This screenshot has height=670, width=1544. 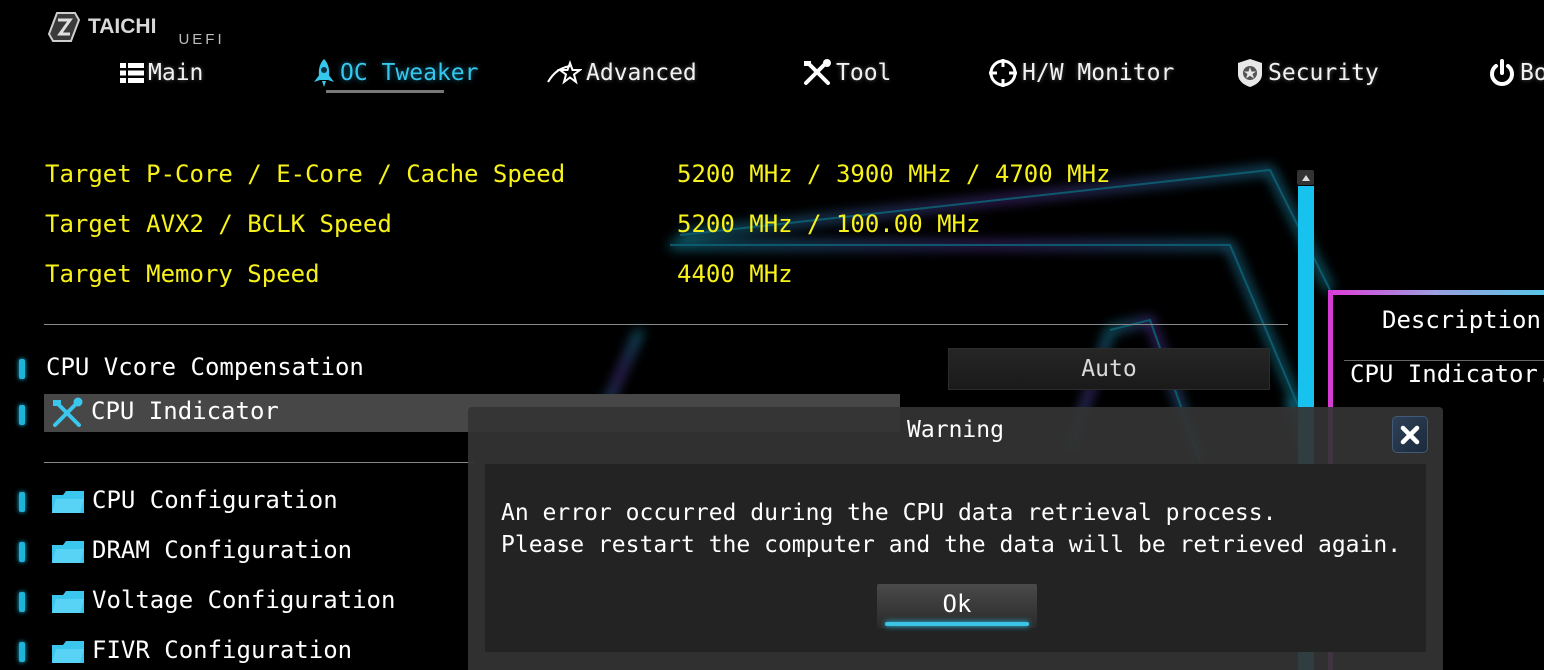 I want to click on star-icon, so click(x=564, y=72).